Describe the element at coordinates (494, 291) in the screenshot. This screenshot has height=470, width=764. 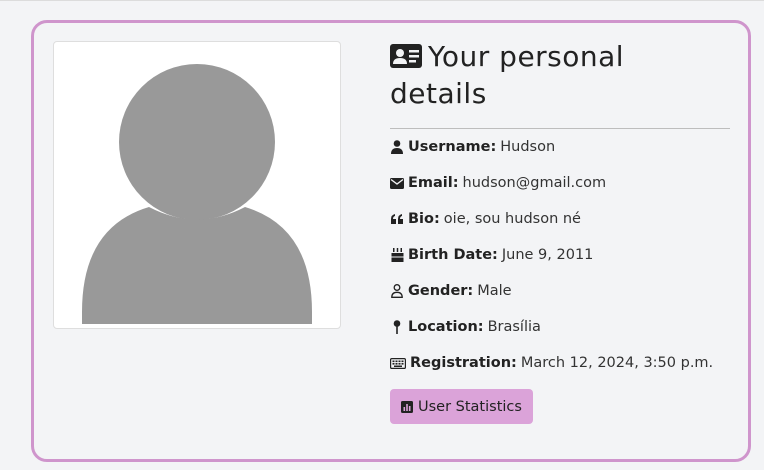
I see `field-value: Male` at that location.